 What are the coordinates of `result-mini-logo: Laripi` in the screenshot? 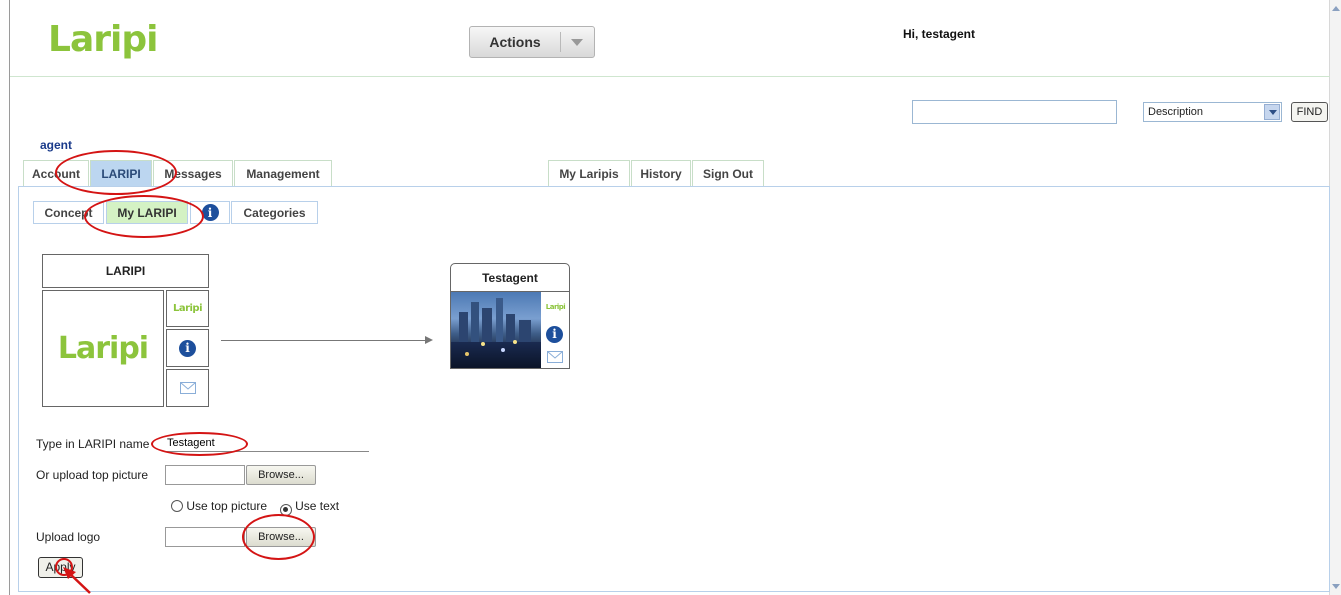 It's located at (555, 307).